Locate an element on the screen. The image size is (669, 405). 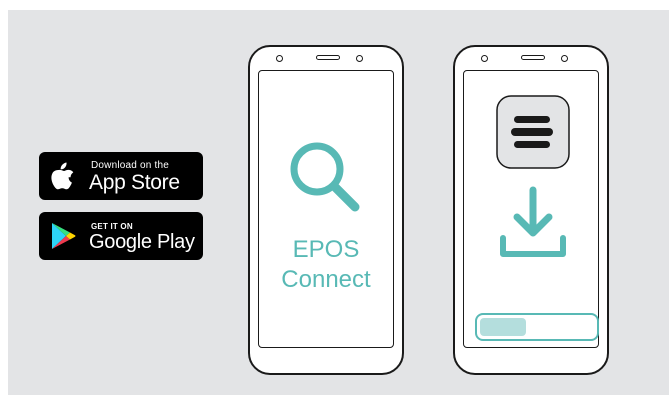
app-store-badge: Download on the App Store is located at coordinates (121, 176).